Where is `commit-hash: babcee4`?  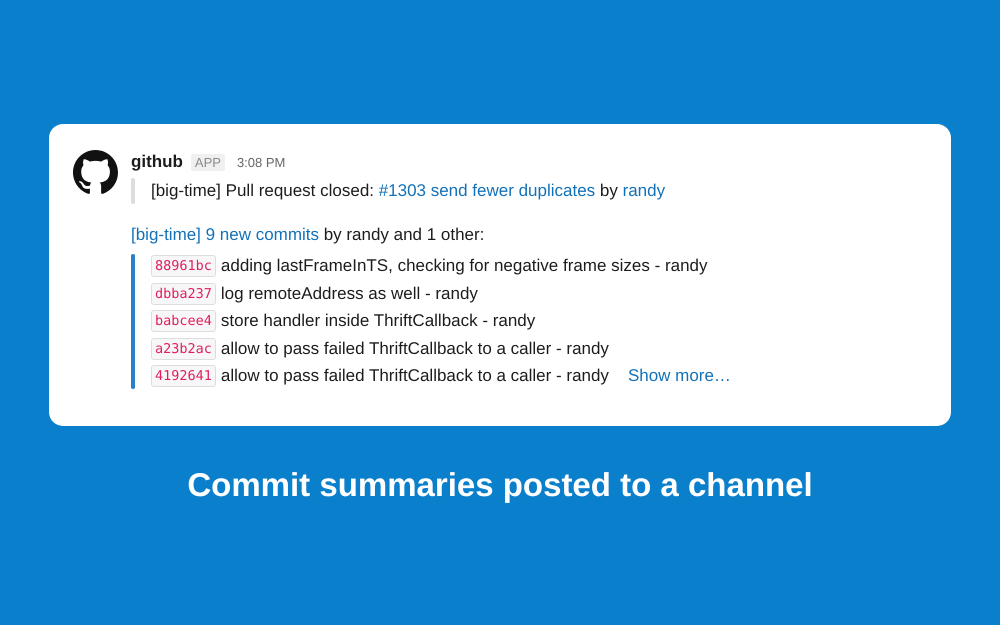 commit-hash: babcee4 is located at coordinates (183, 321).